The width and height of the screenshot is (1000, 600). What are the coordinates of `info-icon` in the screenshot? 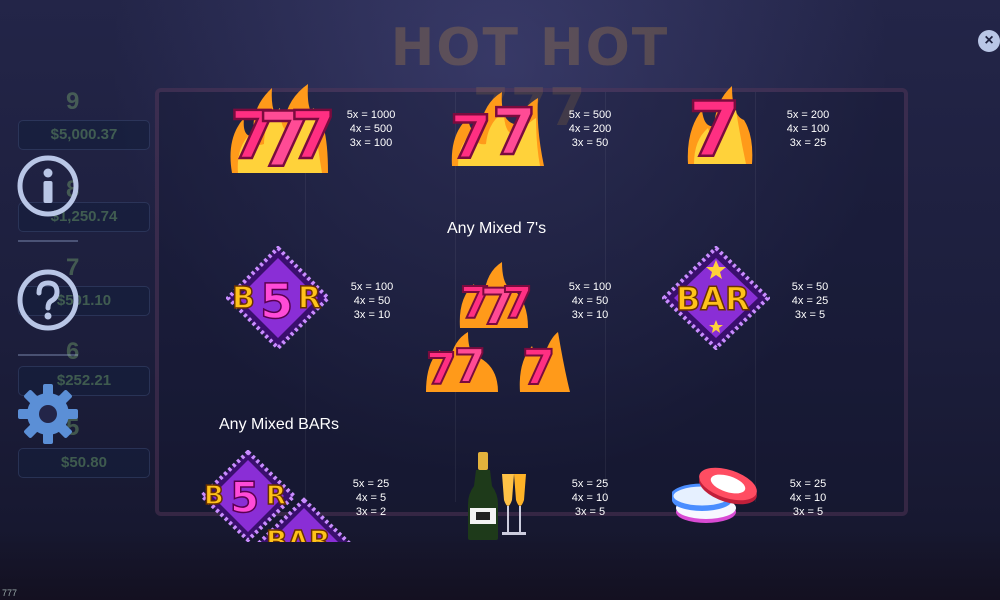 It's located at (48, 186).